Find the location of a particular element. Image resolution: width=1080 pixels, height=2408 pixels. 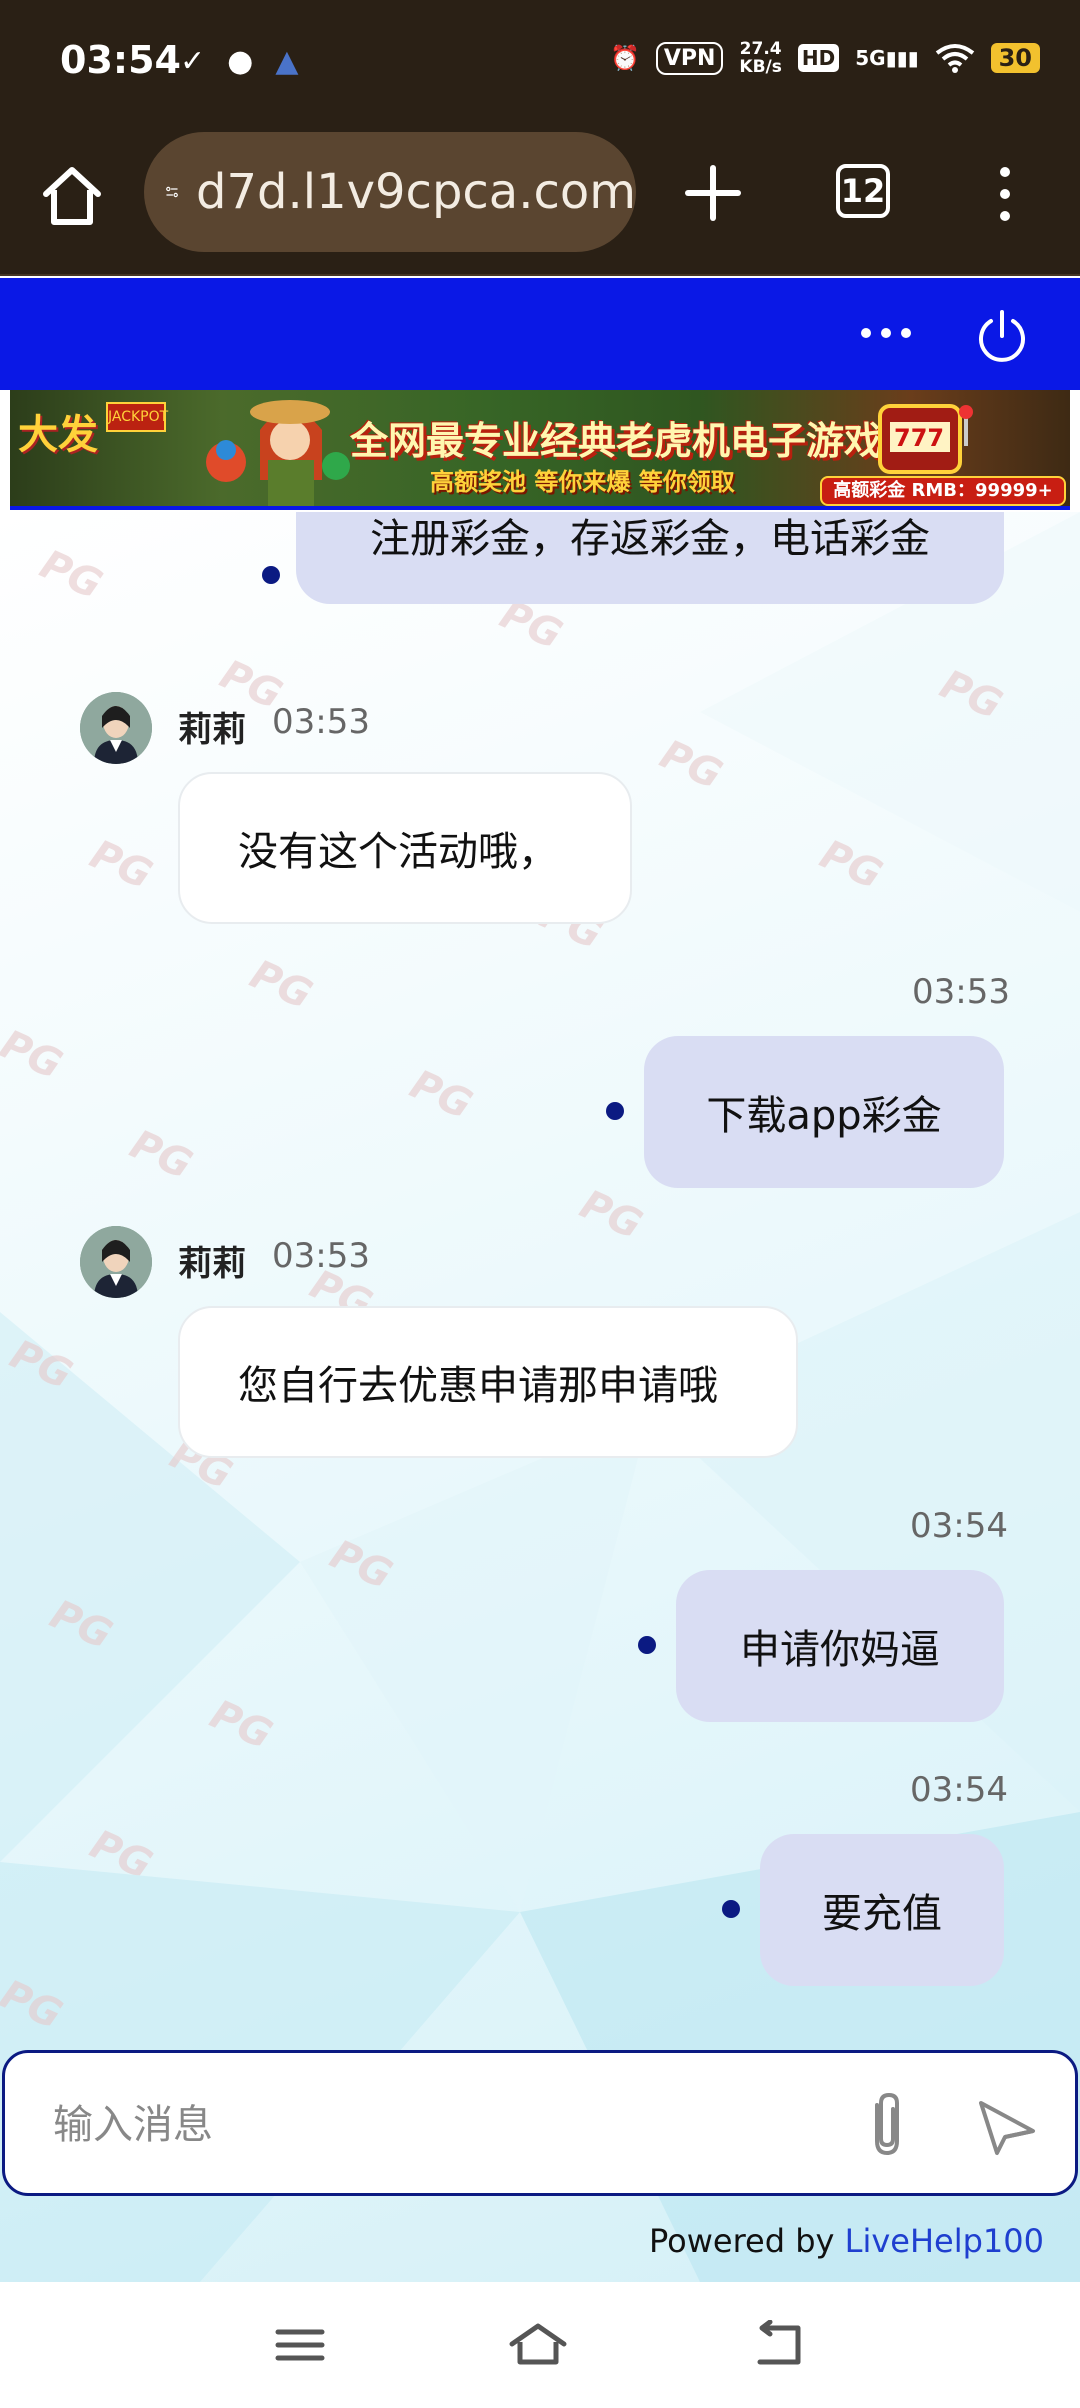

recents-menu-icon is located at coordinates (300, 2345).